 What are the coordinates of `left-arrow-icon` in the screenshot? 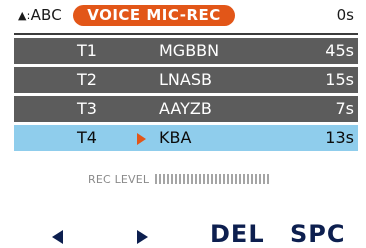 It's located at (57, 237).